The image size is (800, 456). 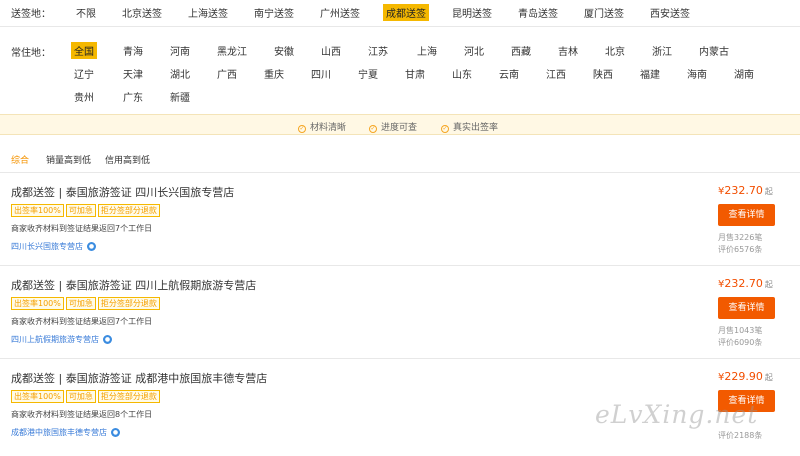 What do you see at coordinates (84, 50) in the screenshot?
I see `residence-option-nationwide: 全国` at bounding box center [84, 50].